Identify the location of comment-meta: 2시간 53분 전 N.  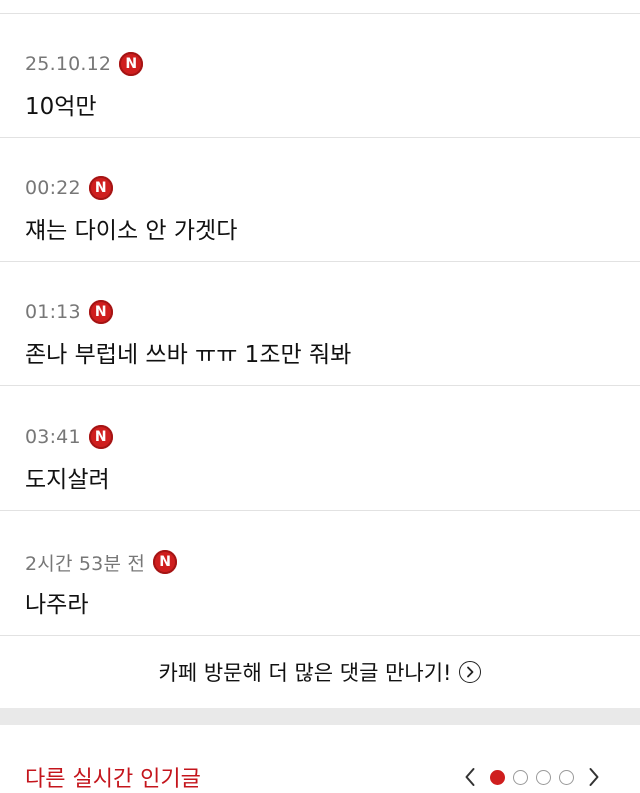
(101, 562).